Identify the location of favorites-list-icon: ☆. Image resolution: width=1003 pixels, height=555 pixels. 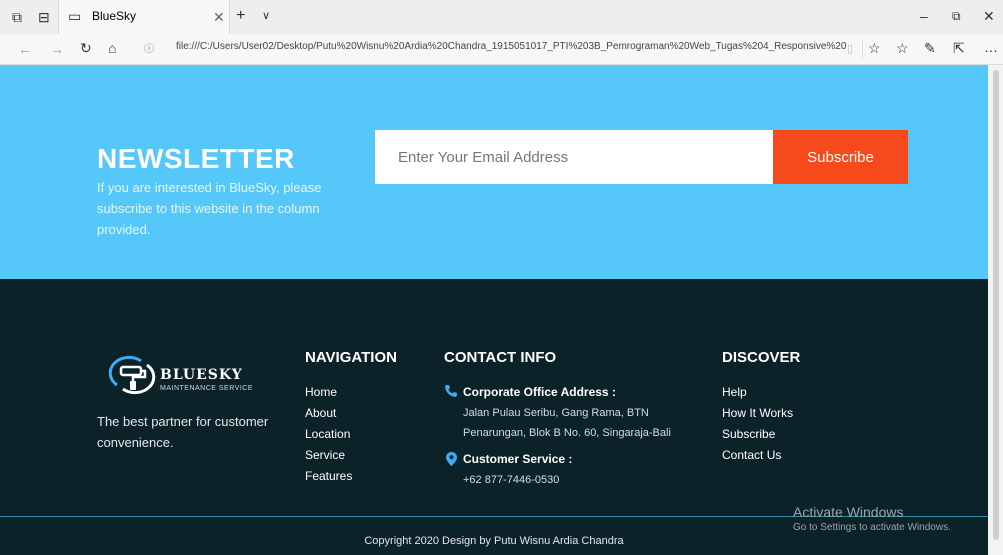
(902, 48).